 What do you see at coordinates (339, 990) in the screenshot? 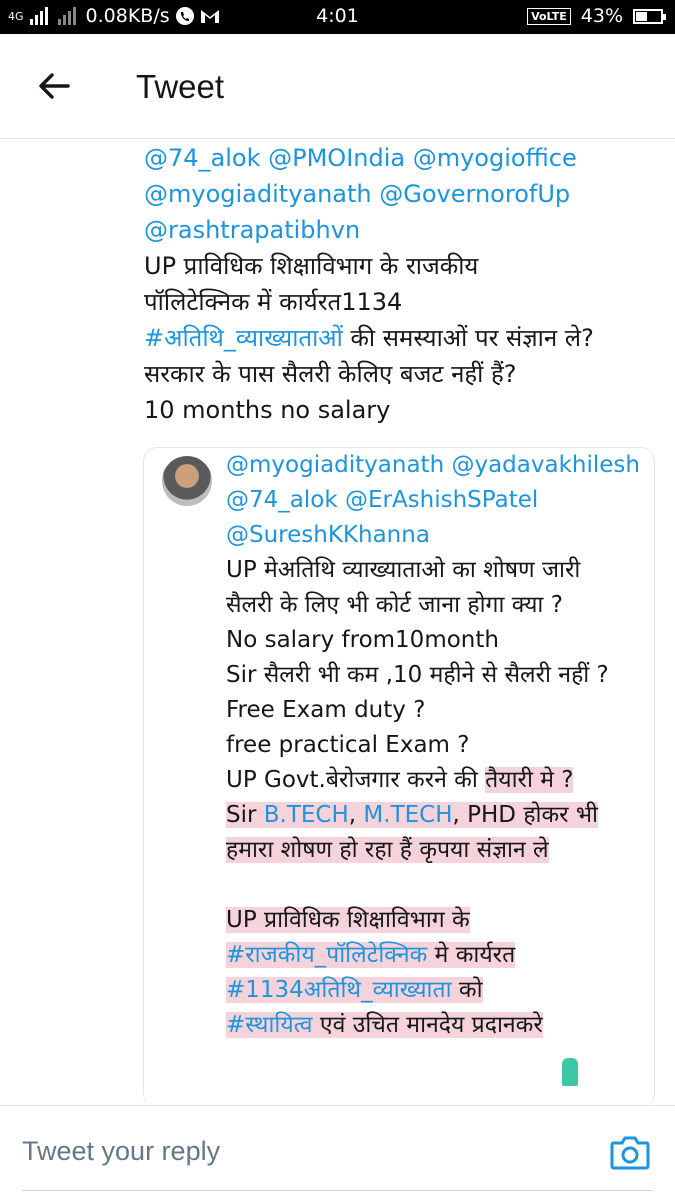
I see `hashtag-link: #1134अतिथि_व्याख्याता` at bounding box center [339, 990].